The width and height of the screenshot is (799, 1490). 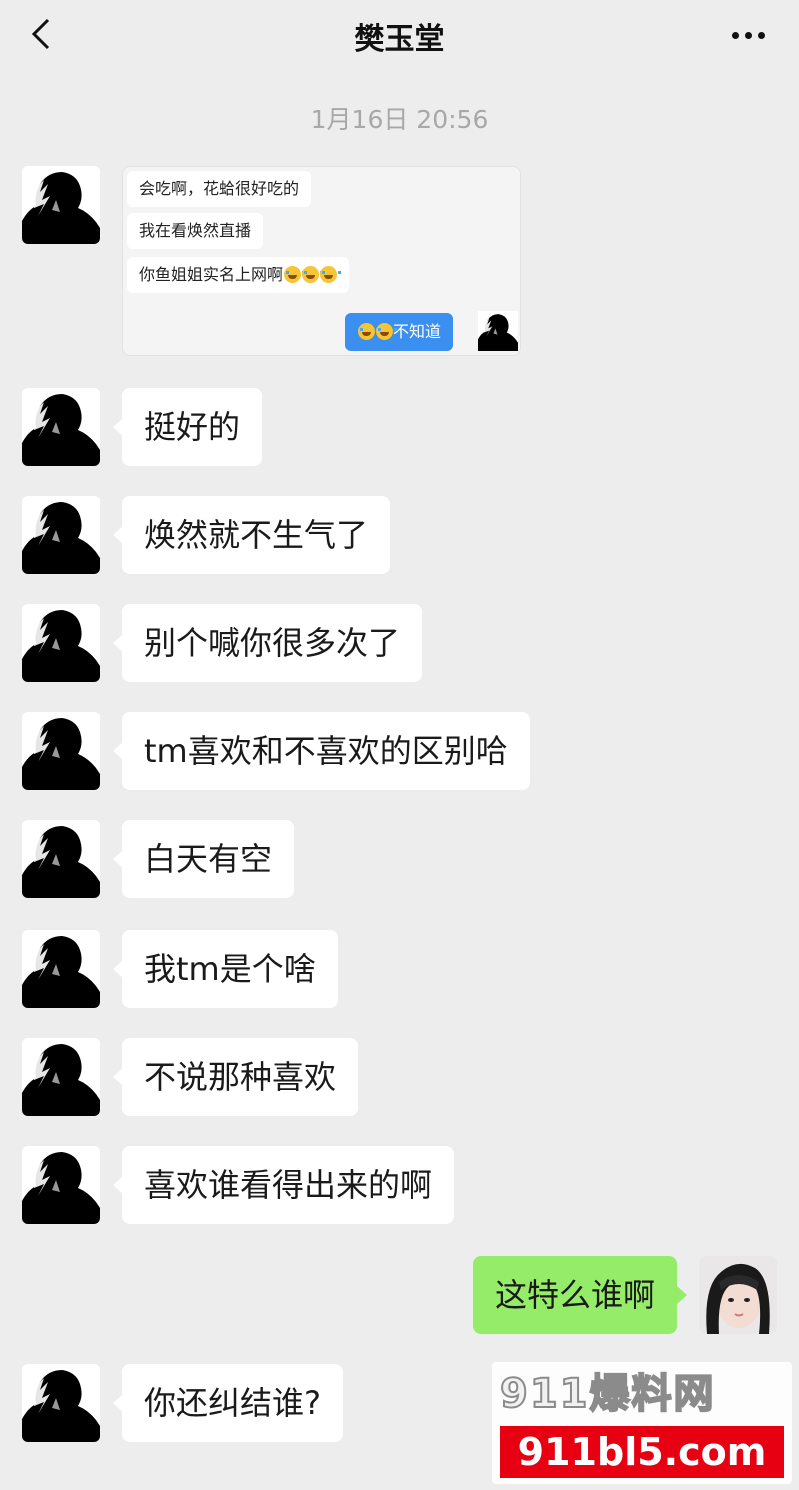 What do you see at coordinates (642, 1452) in the screenshot?
I see `watermark-url: 911bl5.com` at bounding box center [642, 1452].